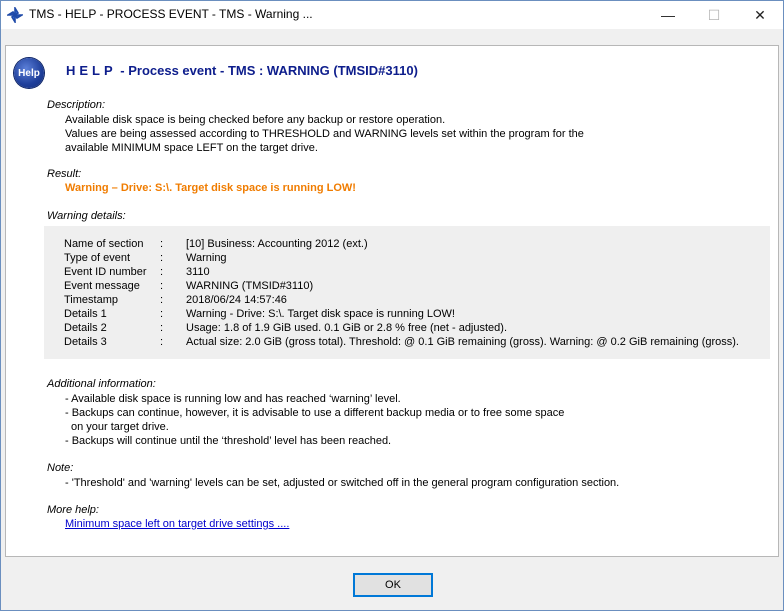 This screenshot has width=784, height=611. I want to click on help-icon: Help, so click(29, 73).